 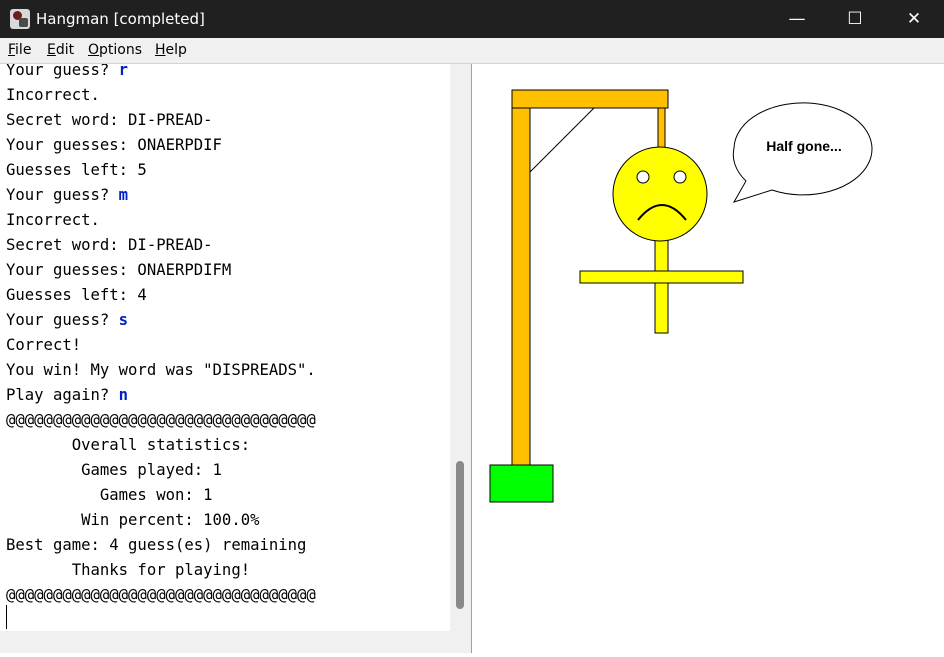 I want to click on console-line: Your guesses: ONAERPDIFM, so click(x=161, y=270).